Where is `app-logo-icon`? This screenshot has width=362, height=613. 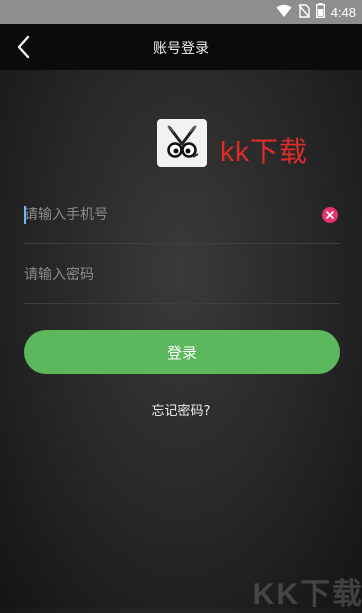
app-logo-icon is located at coordinates (183, 141).